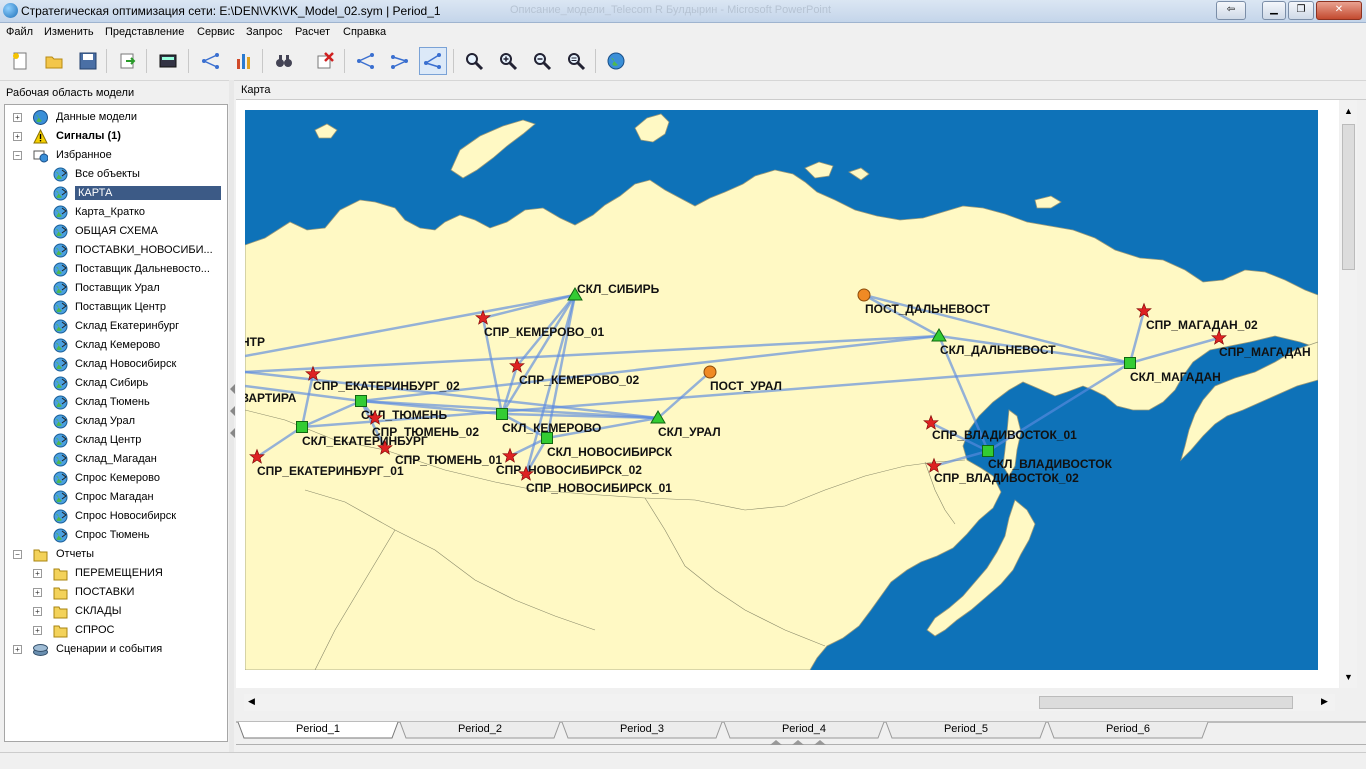 This screenshot has height=769, width=1366. Describe the element at coordinates (115, 288) in the screenshot. I see `tree-item-9: Поставщик Урал` at that location.